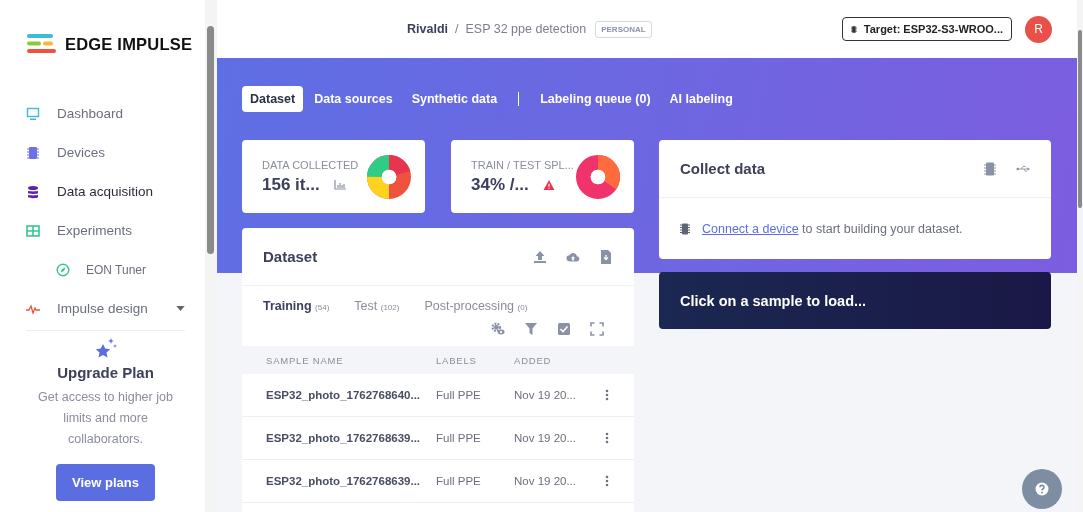  I want to click on help-icon, so click(1042, 489).